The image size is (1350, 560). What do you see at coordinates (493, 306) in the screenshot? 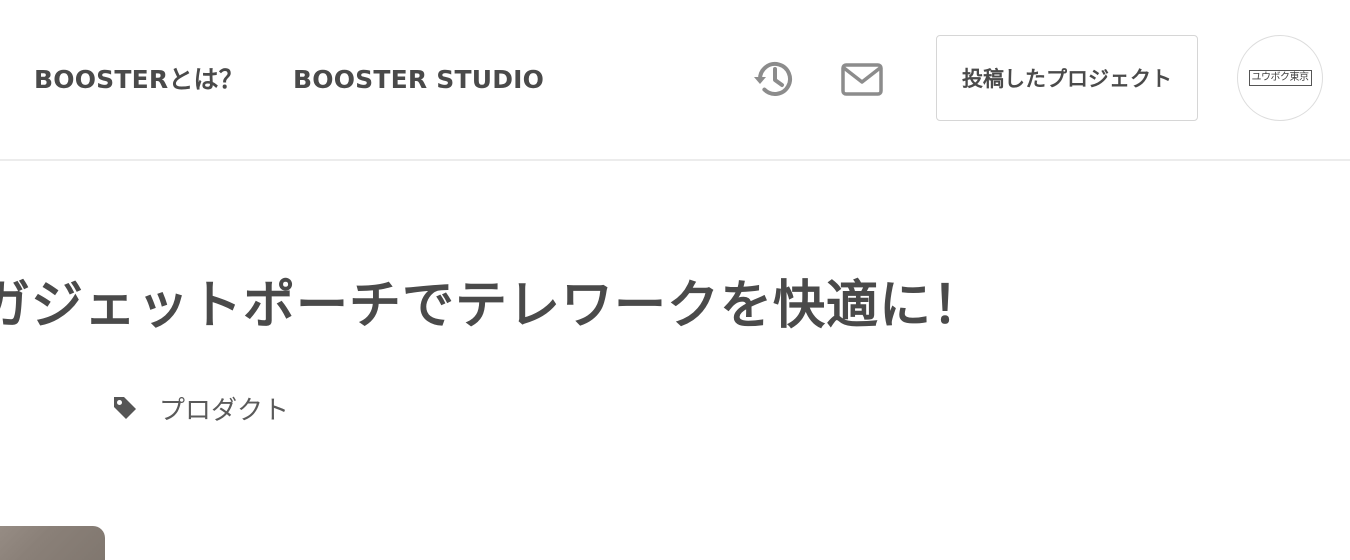
I see `project-title: ガジェットポーチでテレワークを快適に！` at bounding box center [493, 306].